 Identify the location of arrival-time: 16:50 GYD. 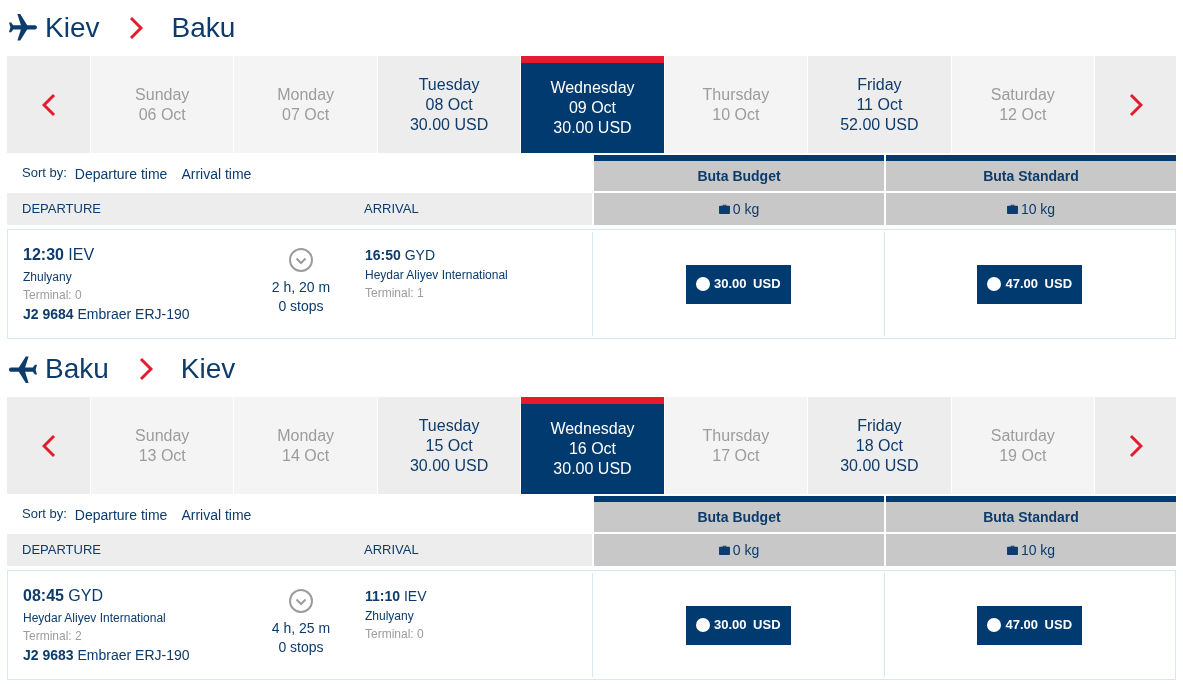
(401, 255).